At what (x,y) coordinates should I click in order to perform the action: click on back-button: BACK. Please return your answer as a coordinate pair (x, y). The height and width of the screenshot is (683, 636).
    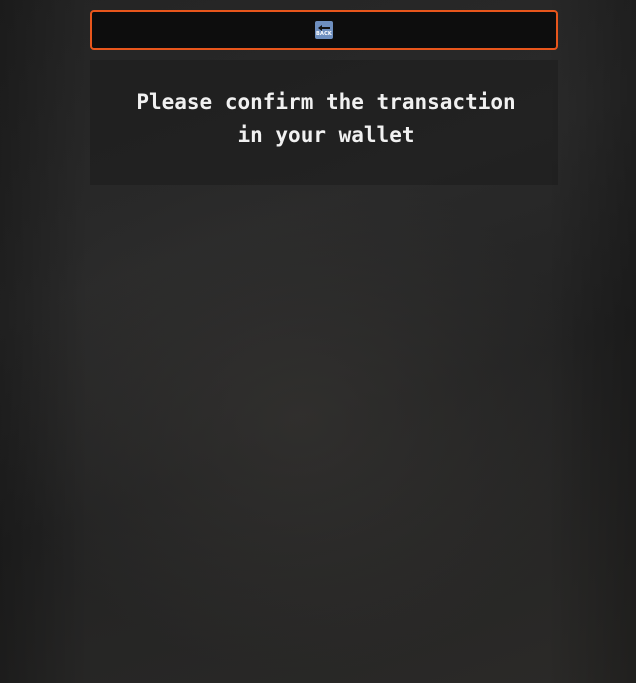
    Looking at the image, I should click on (324, 30).